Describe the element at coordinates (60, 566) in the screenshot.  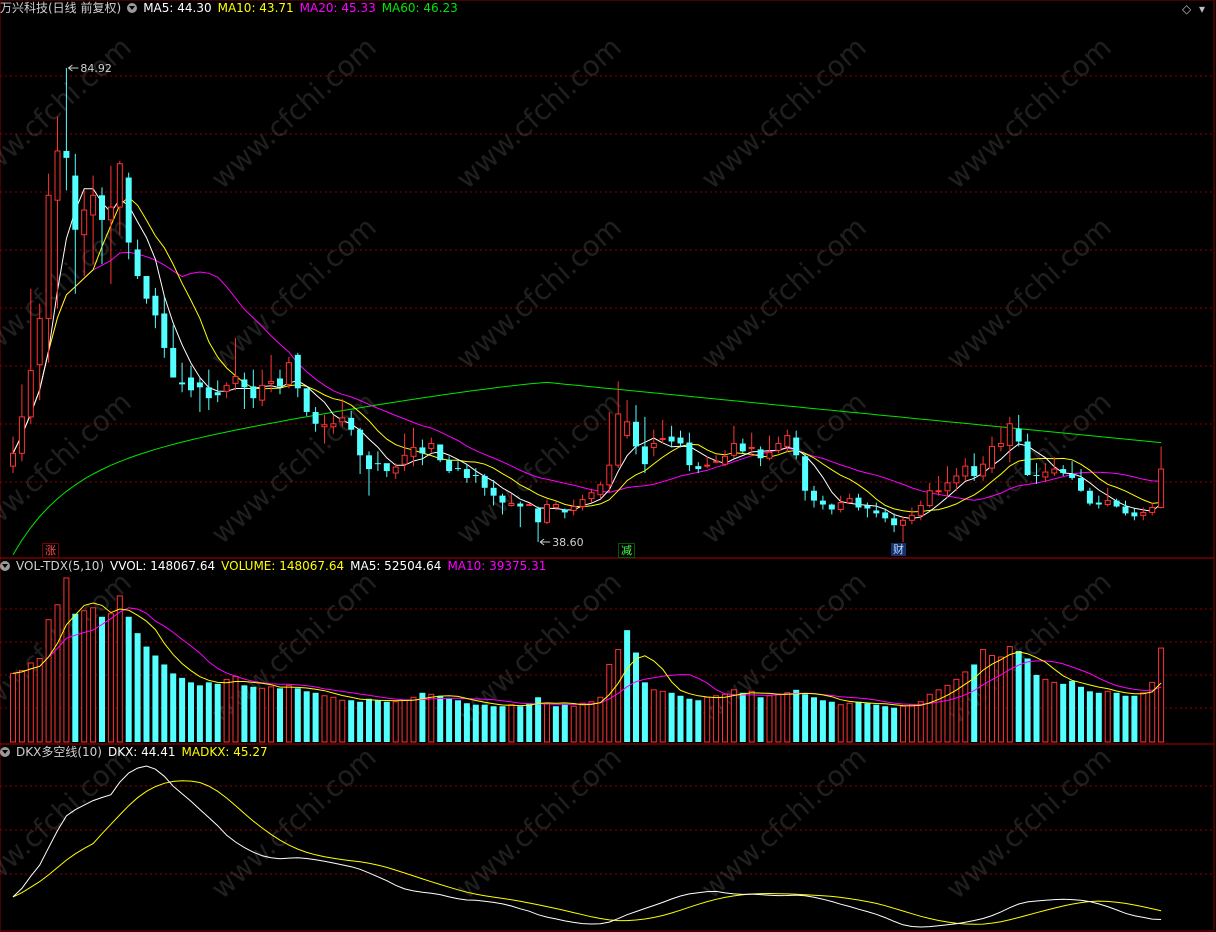
I see `vol-indicator-name: VOL-TDX(5,10)` at that location.